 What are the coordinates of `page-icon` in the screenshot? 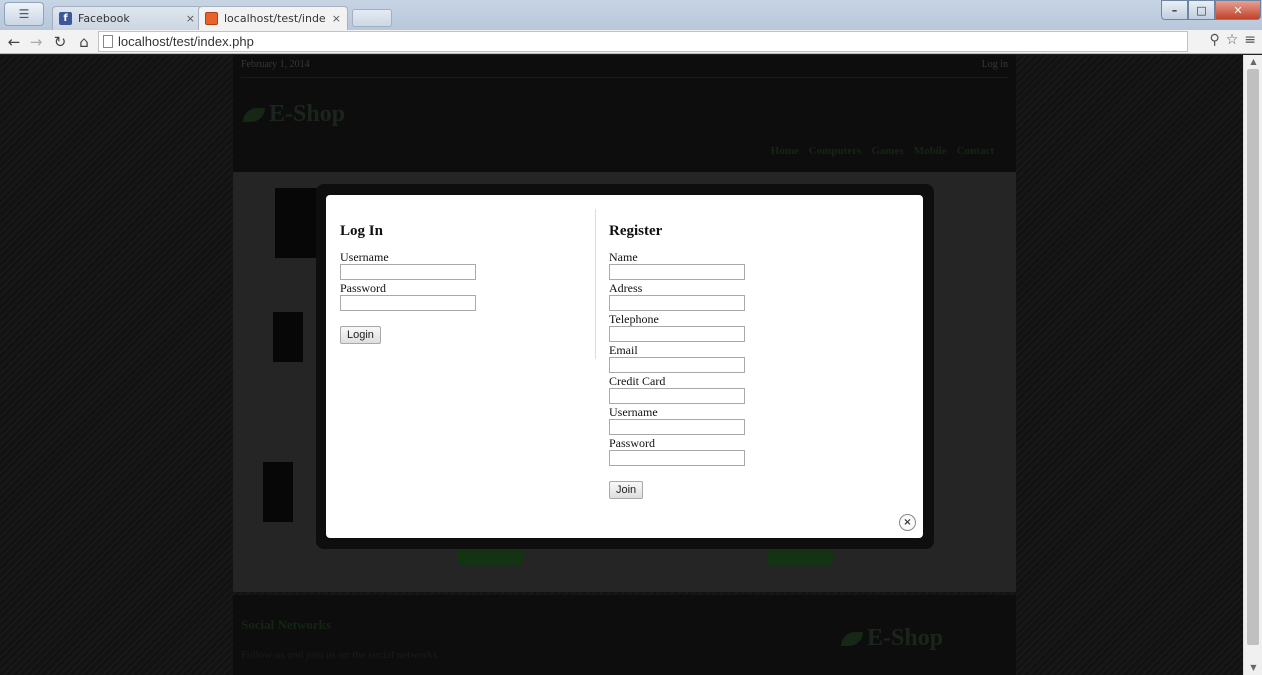 It's located at (108, 41).